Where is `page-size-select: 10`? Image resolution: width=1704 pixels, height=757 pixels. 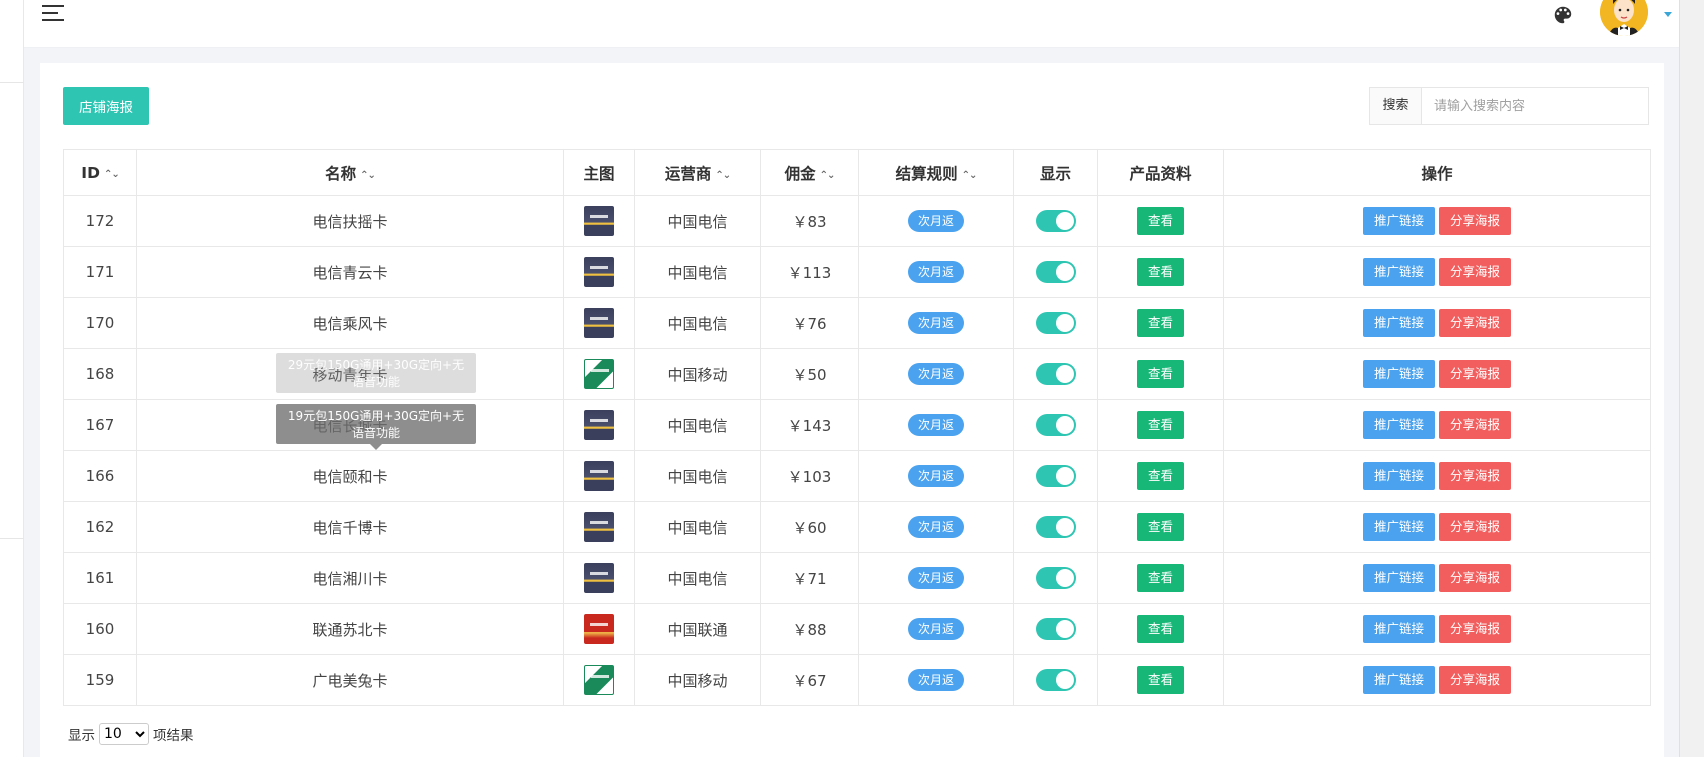
page-size-select: 10 is located at coordinates (124, 734).